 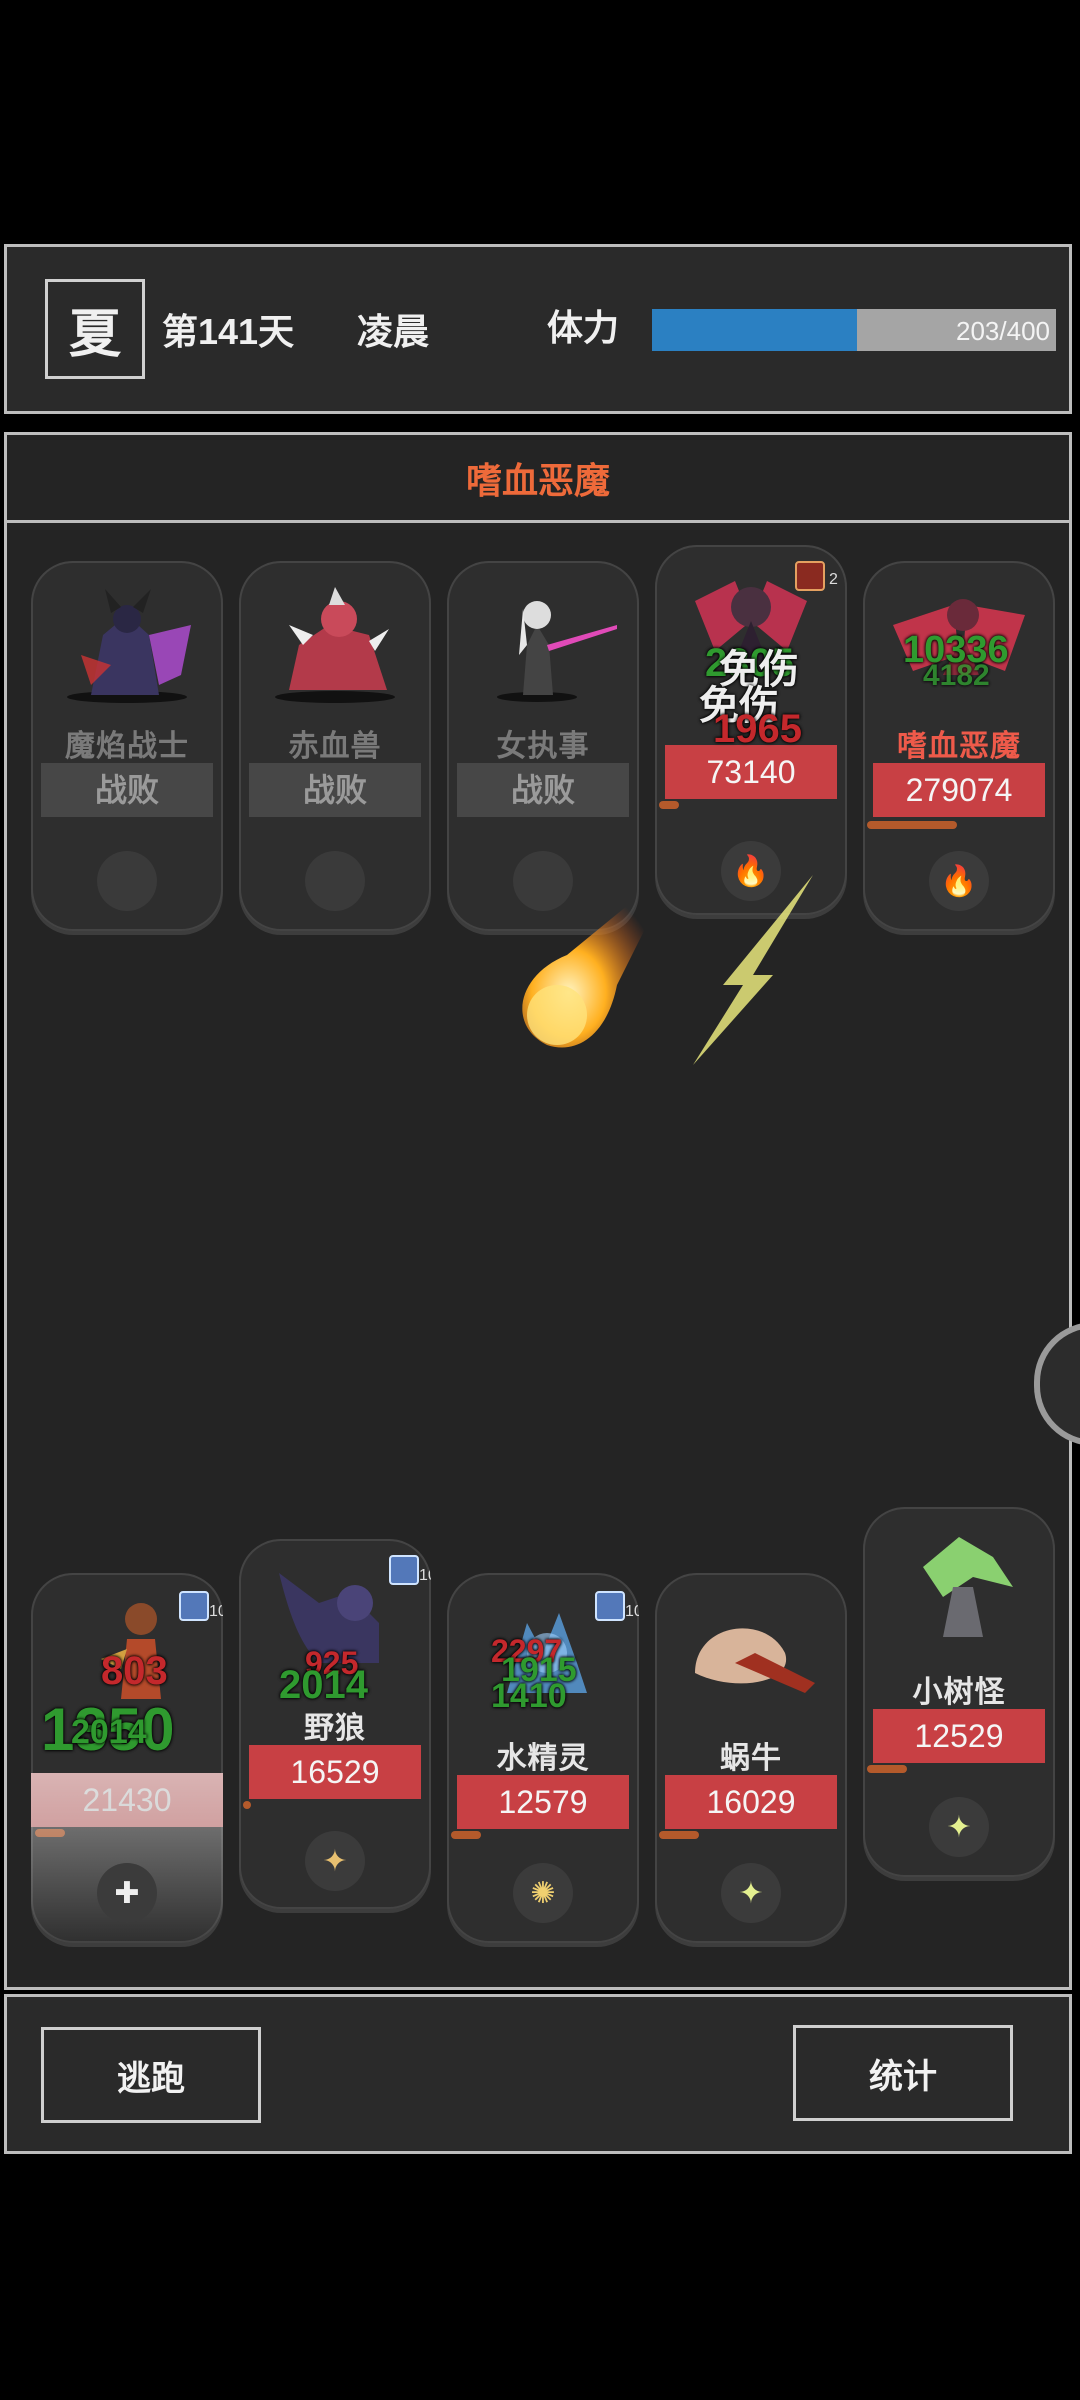 What do you see at coordinates (127, 1758) in the screenshot?
I see `ally-card-1: 10 803 1350 2014 21430 ✚` at bounding box center [127, 1758].